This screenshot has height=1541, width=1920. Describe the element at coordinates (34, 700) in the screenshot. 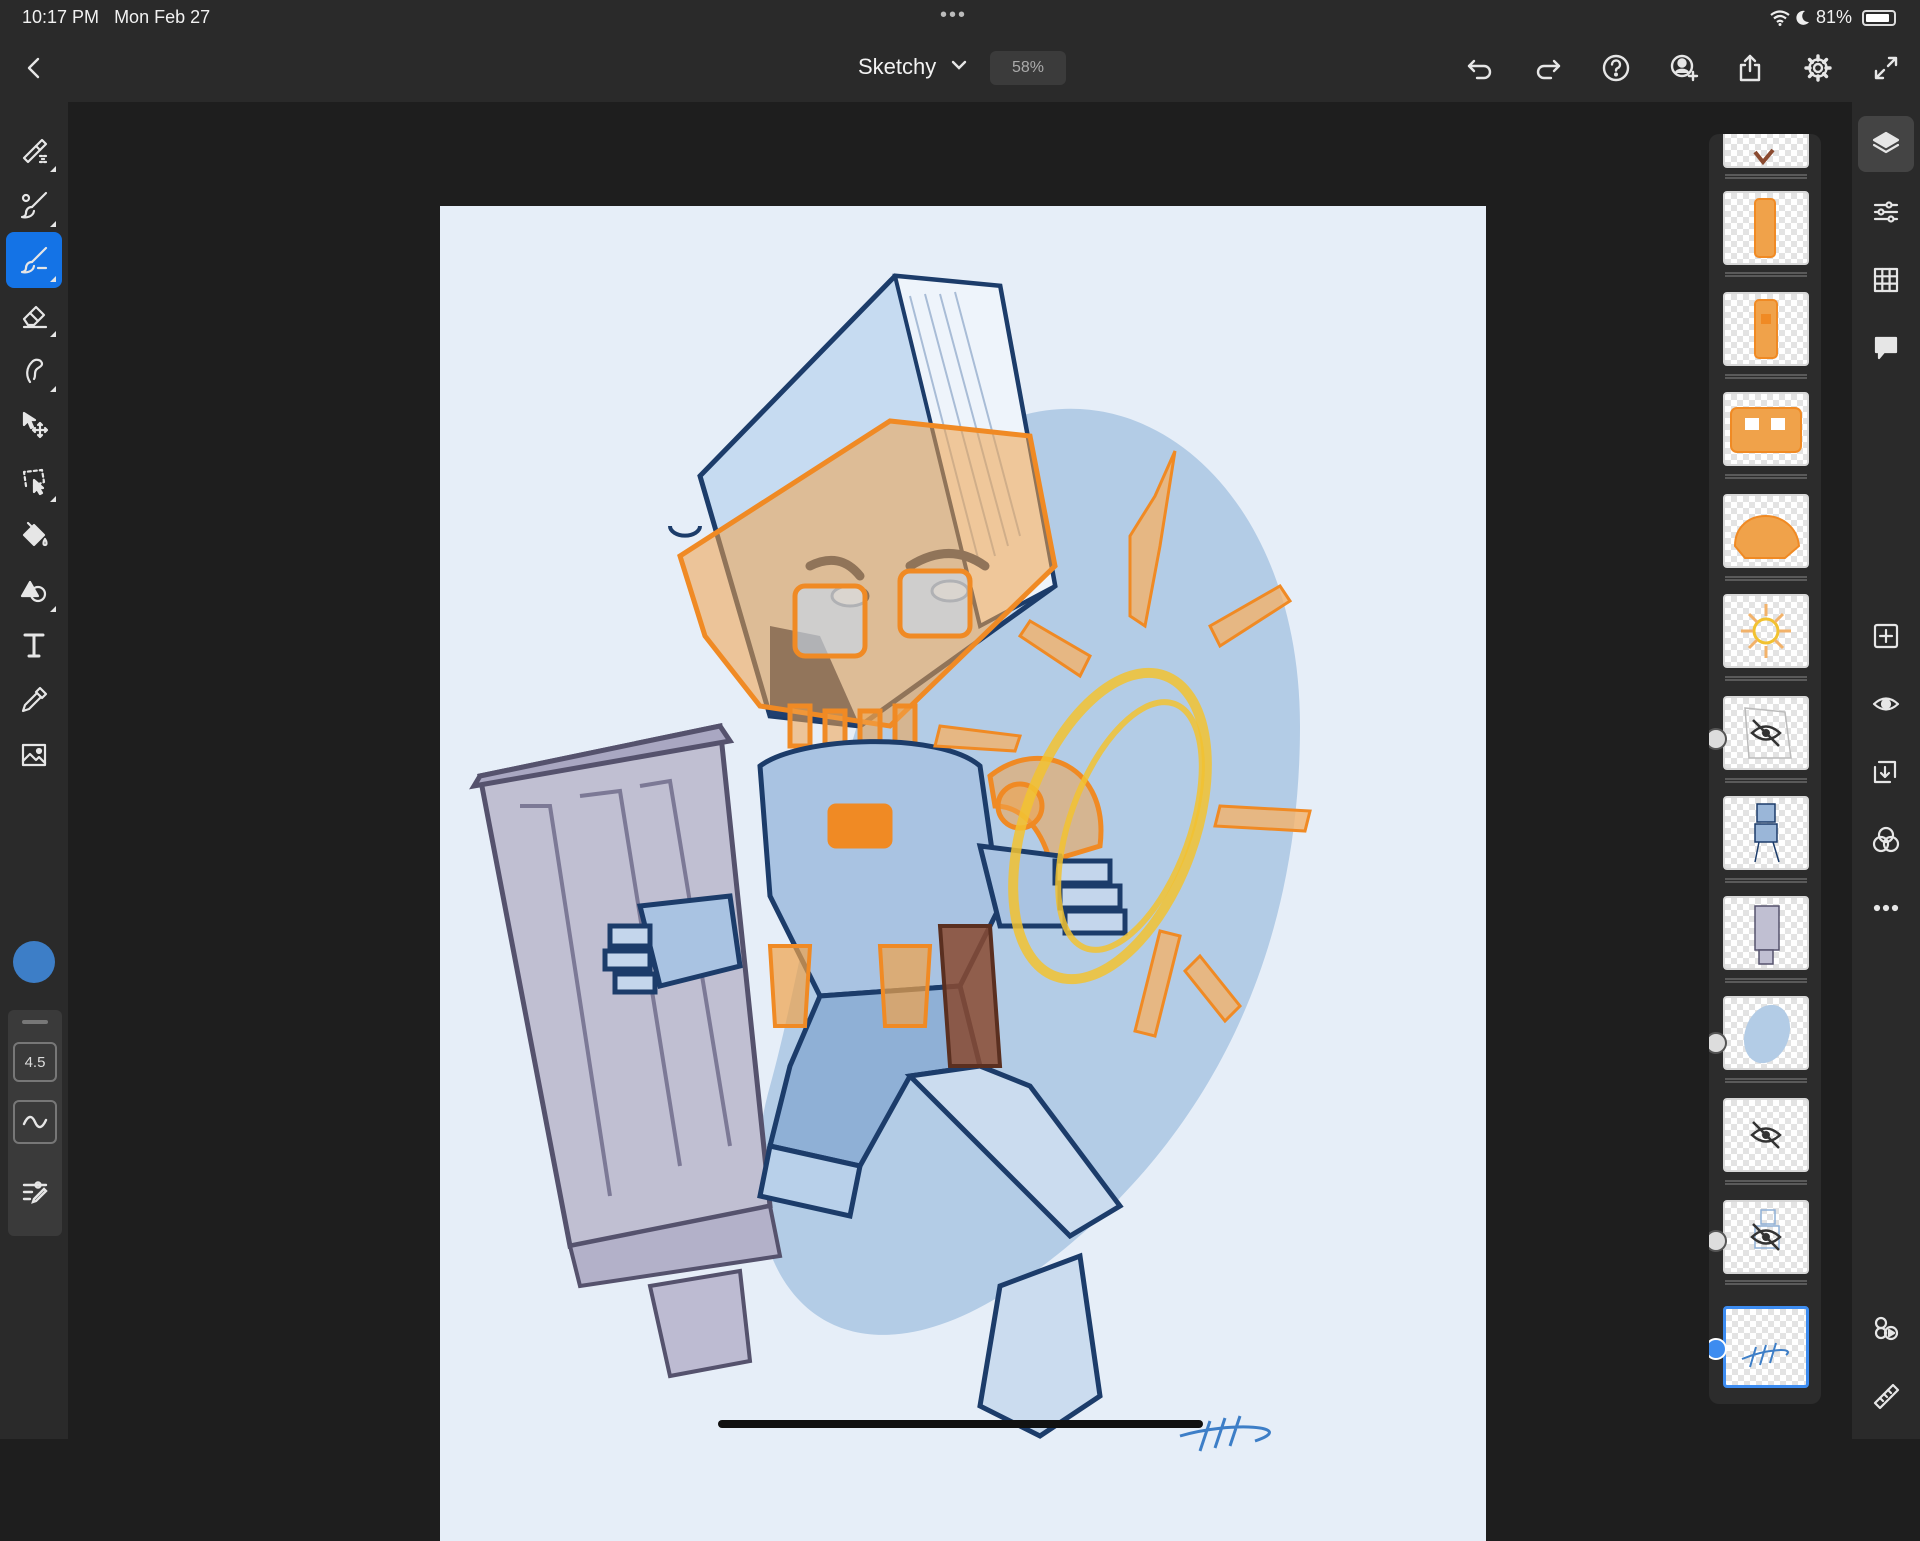

I see `eyedropper-icon` at that location.